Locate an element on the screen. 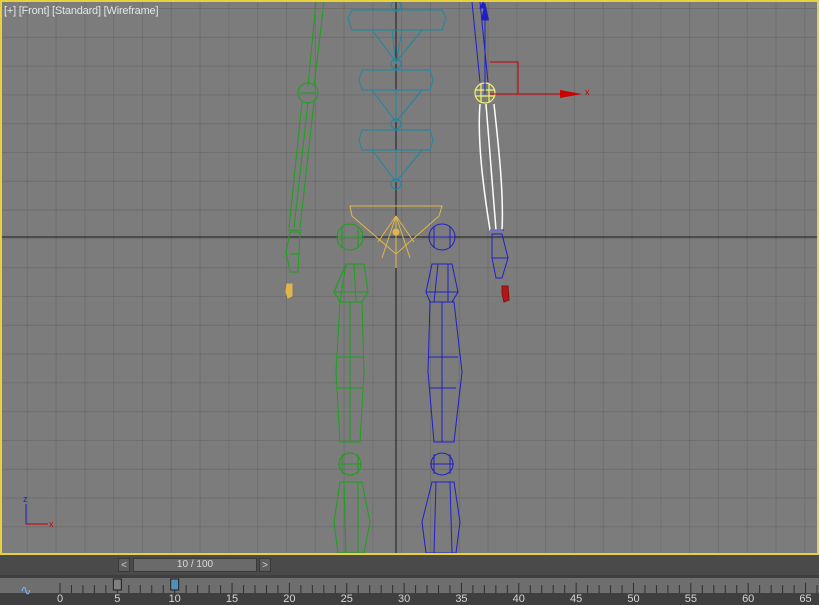 This screenshot has width=819, height=605. spine-bones is located at coordinates (397, 96).